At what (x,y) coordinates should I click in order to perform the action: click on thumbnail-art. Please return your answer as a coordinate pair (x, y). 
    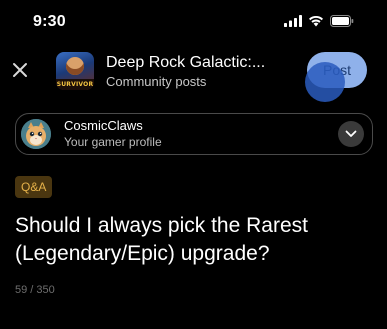
    Looking at the image, I should click on (75, 66).